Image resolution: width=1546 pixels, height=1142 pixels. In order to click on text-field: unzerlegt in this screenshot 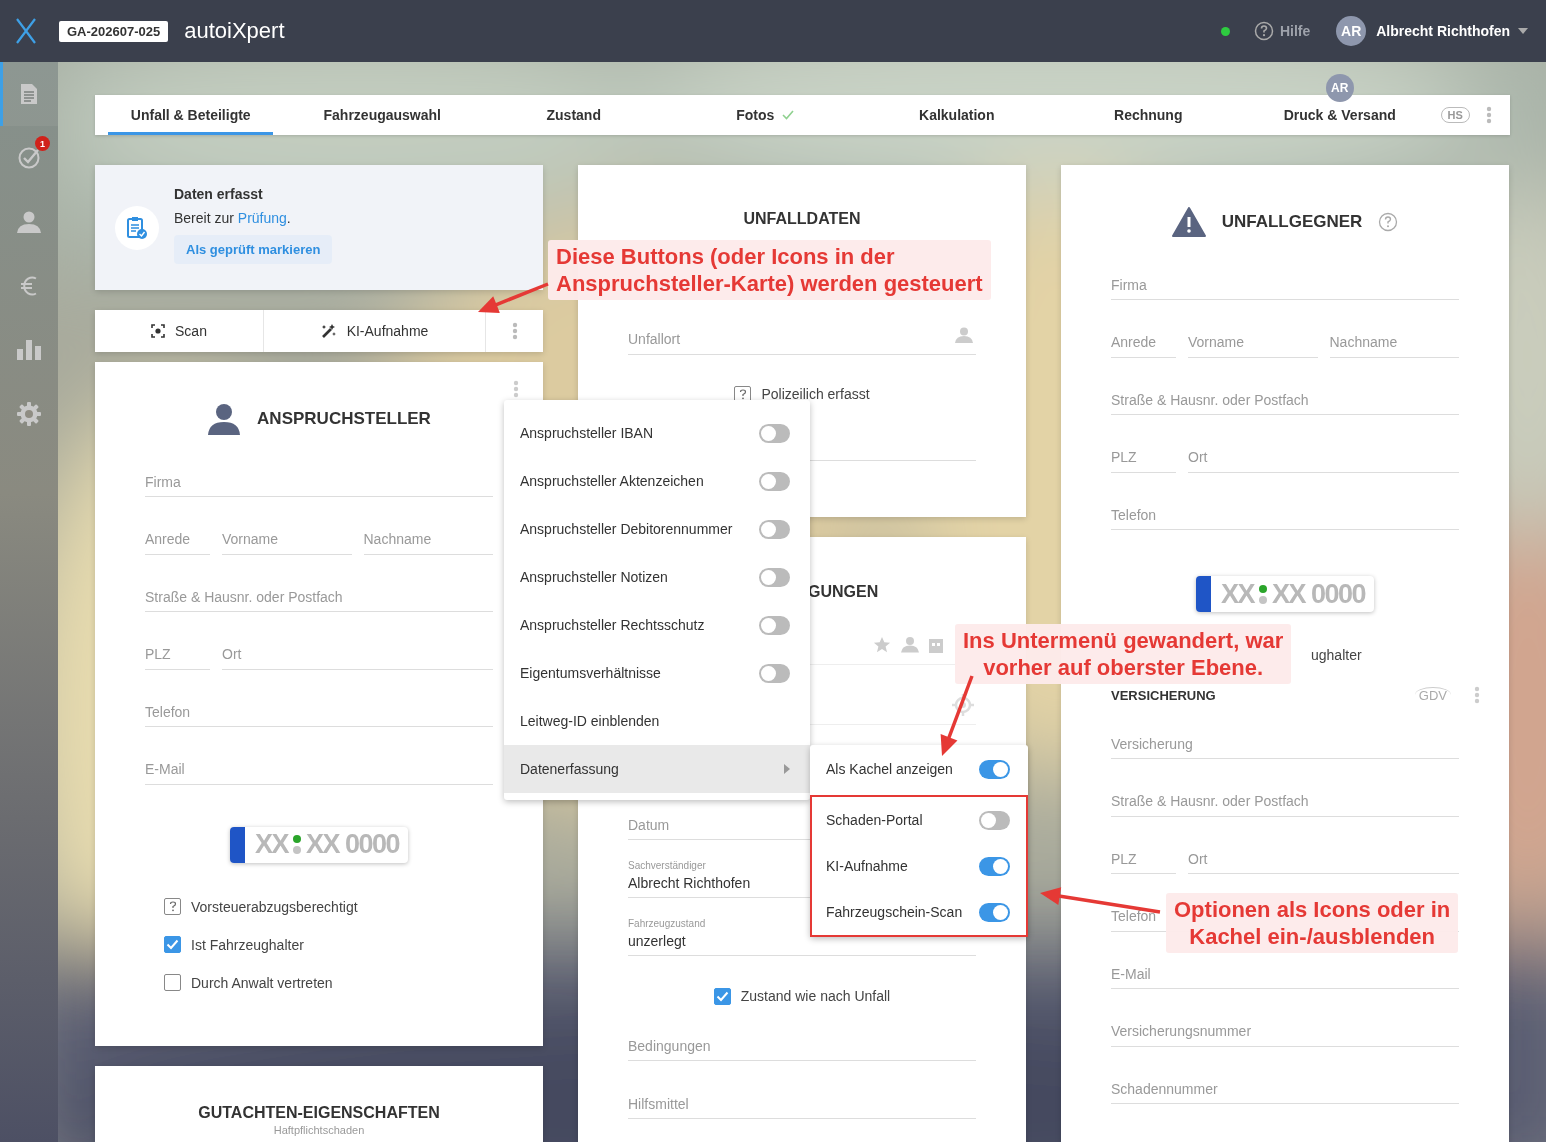, I will do `click(713, 939)`.